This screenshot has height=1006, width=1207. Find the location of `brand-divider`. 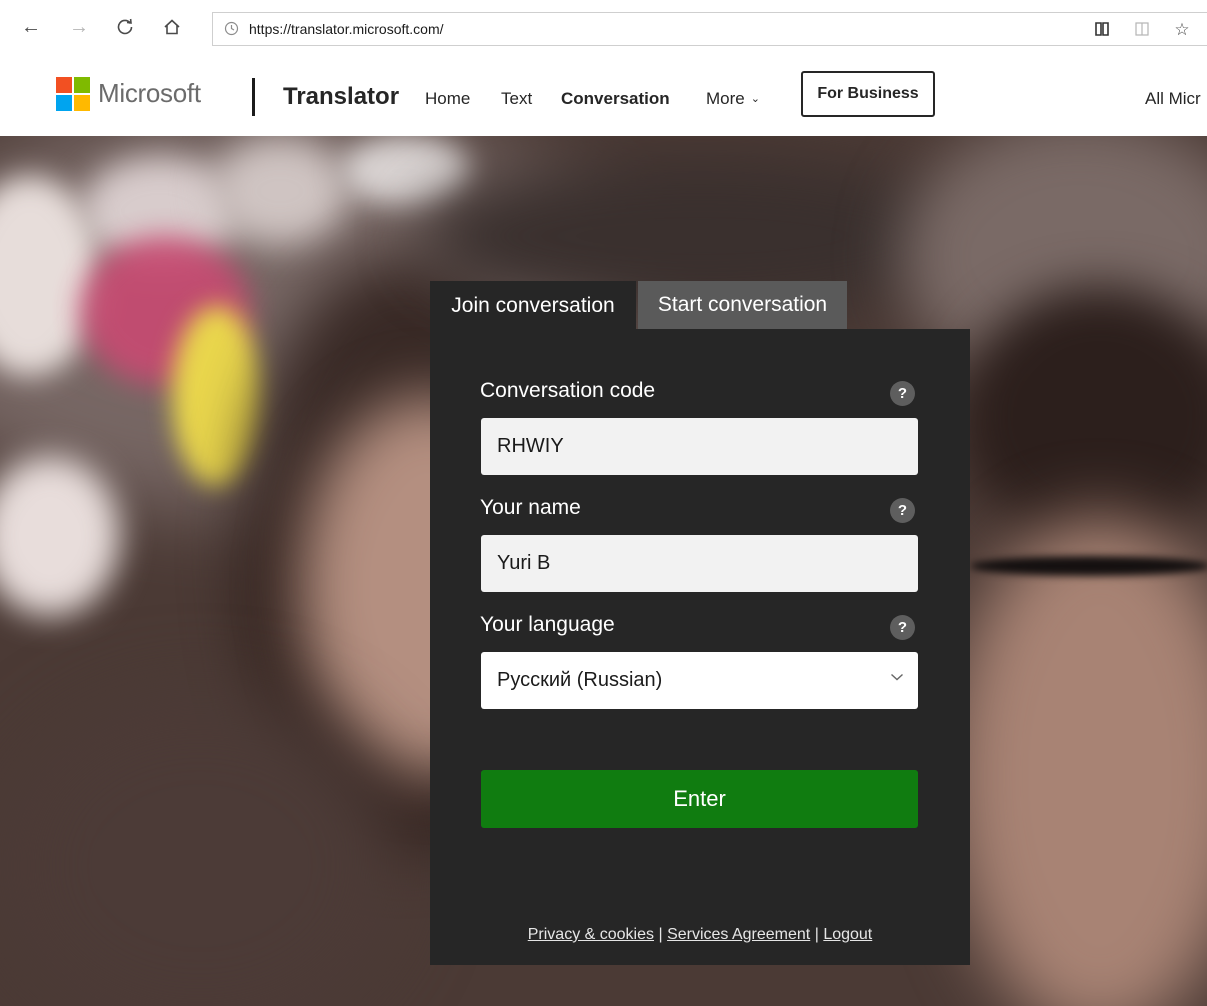

brand-divider is located at coordinates (253, 97).